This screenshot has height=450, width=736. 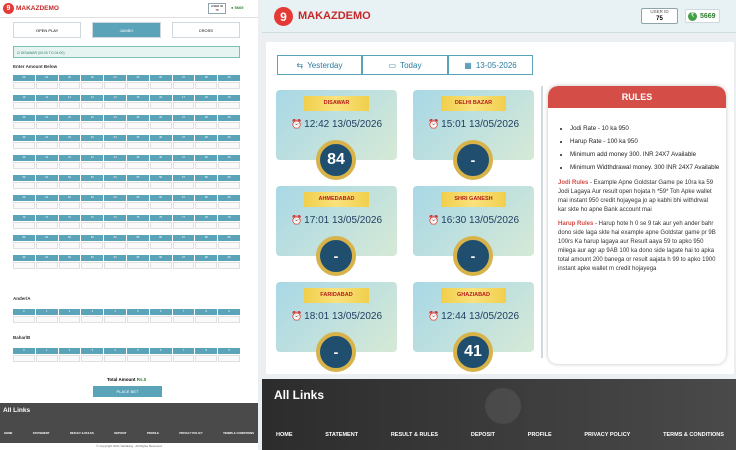 I want to click on tab-cross: CROSS, so click(x=205, y=30).